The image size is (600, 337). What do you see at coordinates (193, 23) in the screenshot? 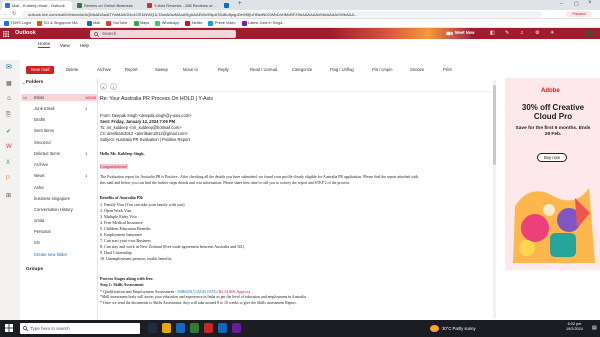
I see `bookmark-item: Netflix` at bounding box center [193, 23].